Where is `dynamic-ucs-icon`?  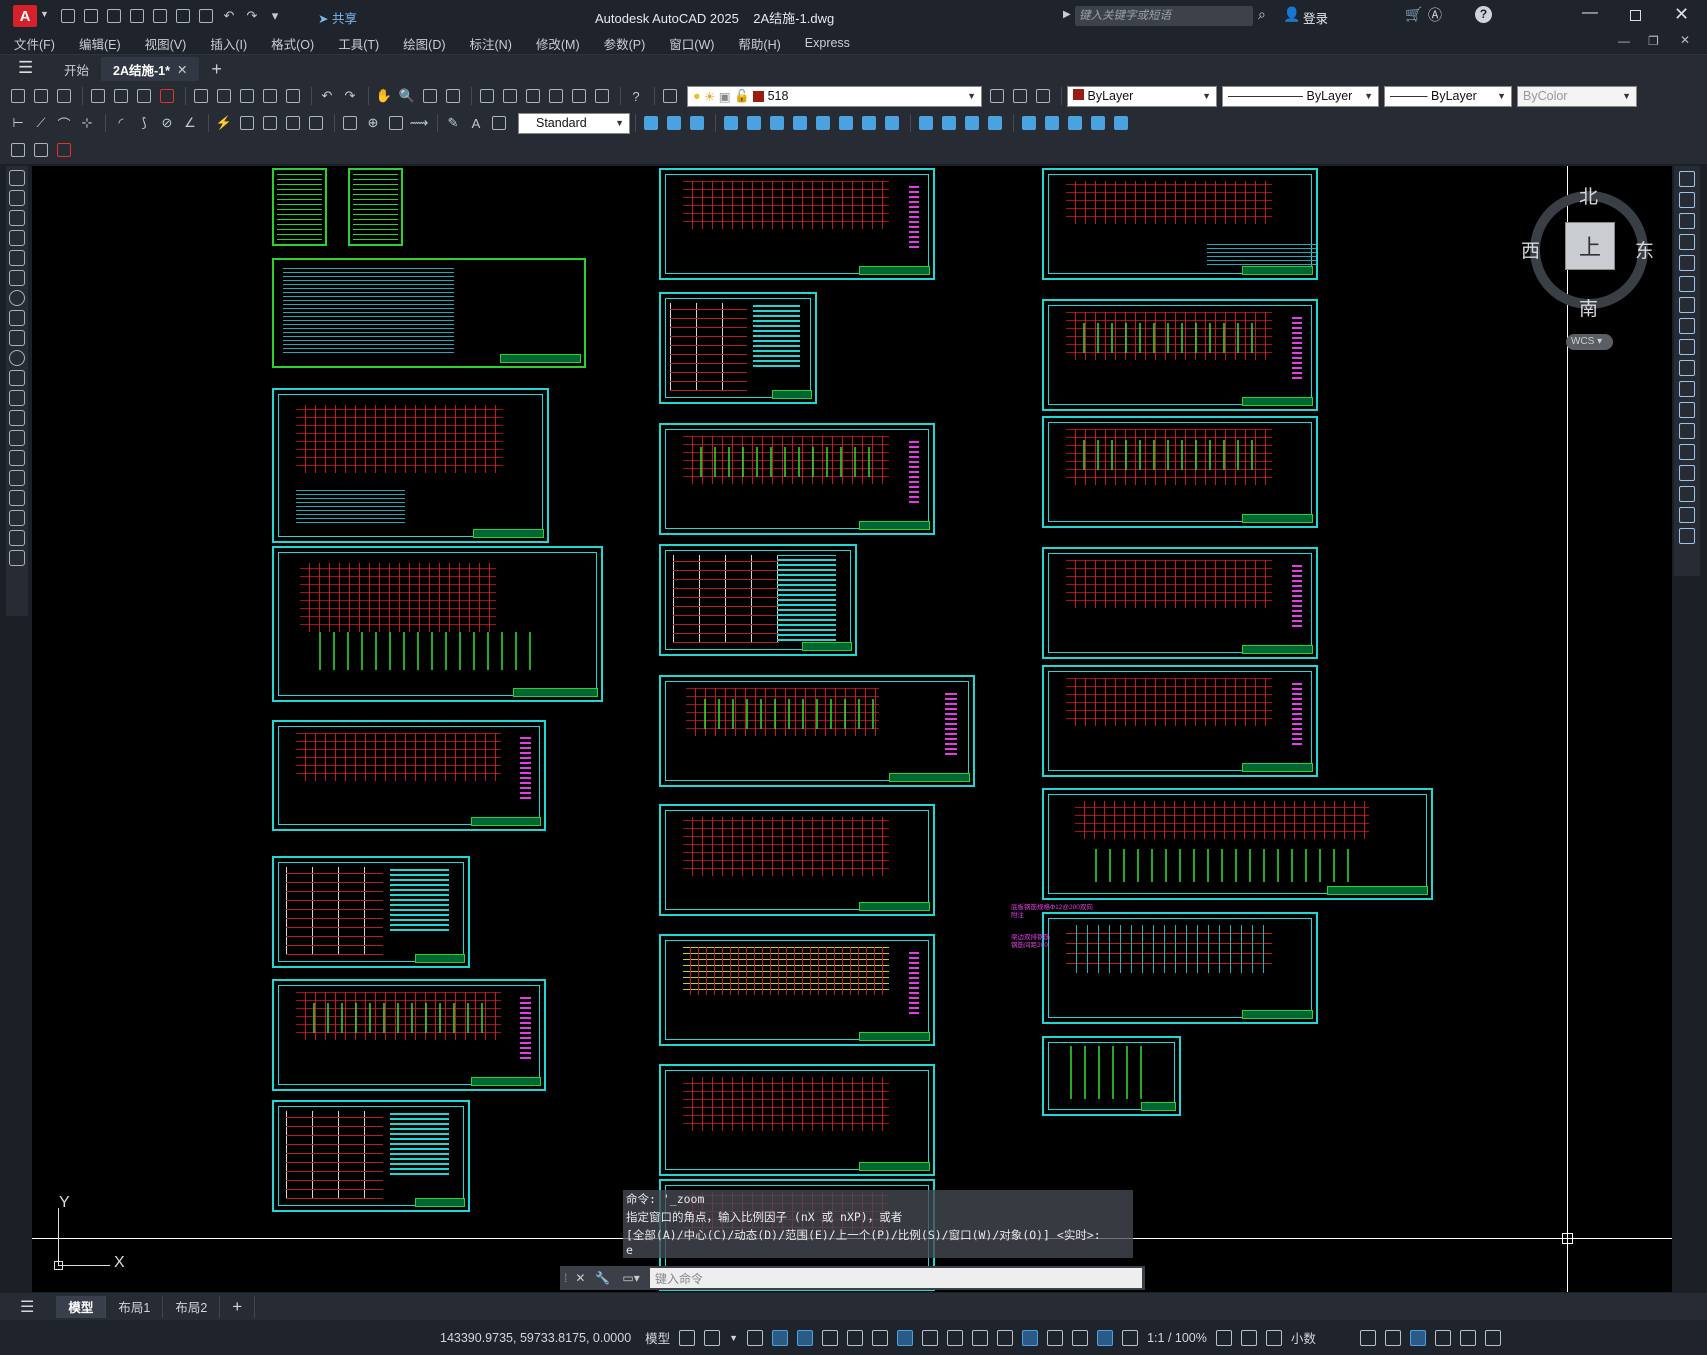 dynamic-ucs-icon is located at coordinates (1030, 1337).